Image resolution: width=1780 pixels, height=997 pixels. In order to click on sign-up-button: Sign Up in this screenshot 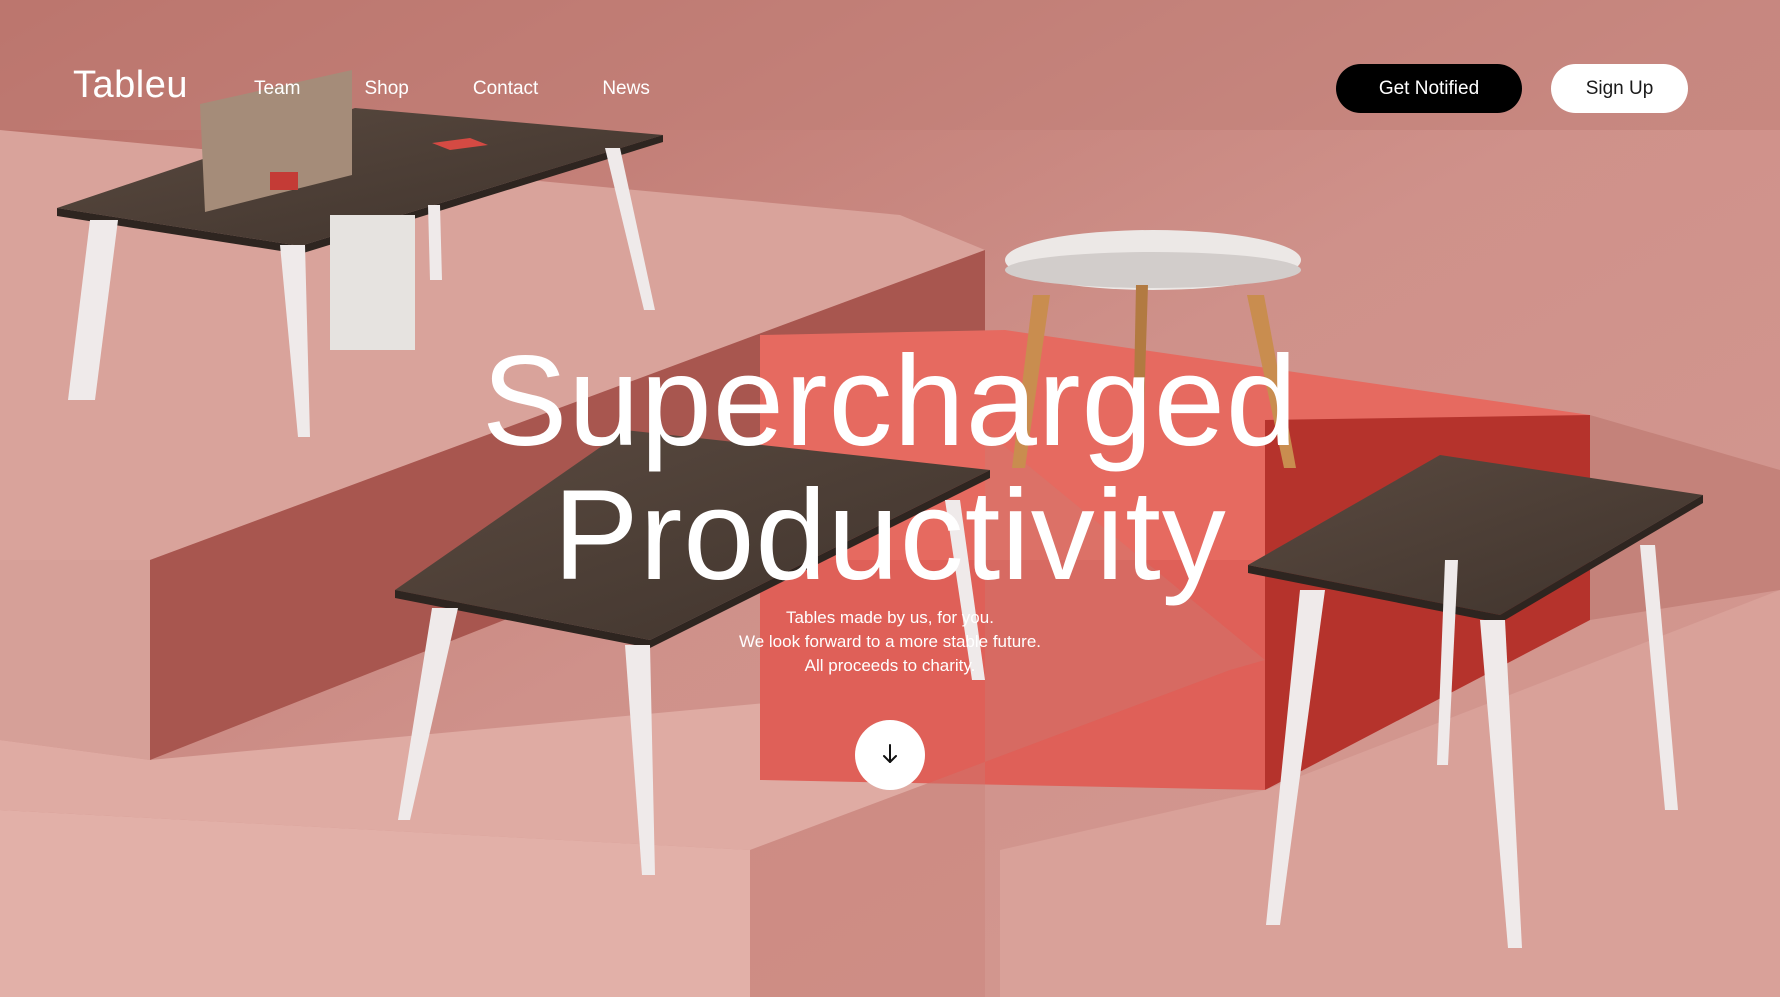, I will do `click(1619, 88)`.